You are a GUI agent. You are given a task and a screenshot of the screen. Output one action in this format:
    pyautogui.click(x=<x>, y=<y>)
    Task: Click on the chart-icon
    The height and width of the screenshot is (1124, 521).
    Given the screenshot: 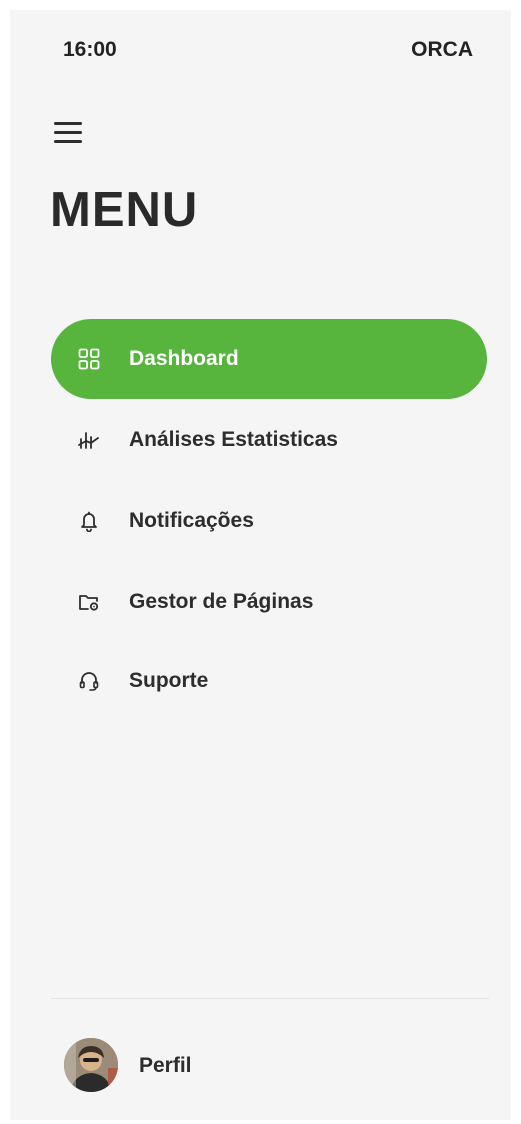 What is the action you would take?
    pyautogui.click(x=88, y=440)
    